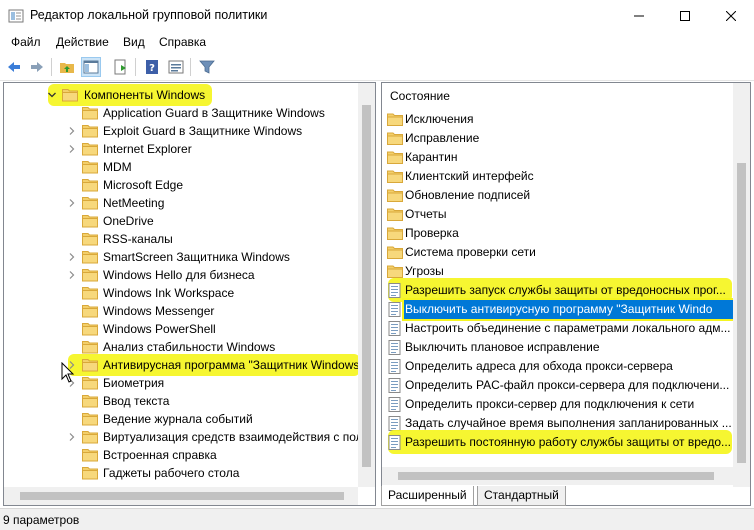 The image size is (754, 530). What do you see at coordinates (731, 15) in the screenshot?
I see `close-button` at bounding box center [731, 15].